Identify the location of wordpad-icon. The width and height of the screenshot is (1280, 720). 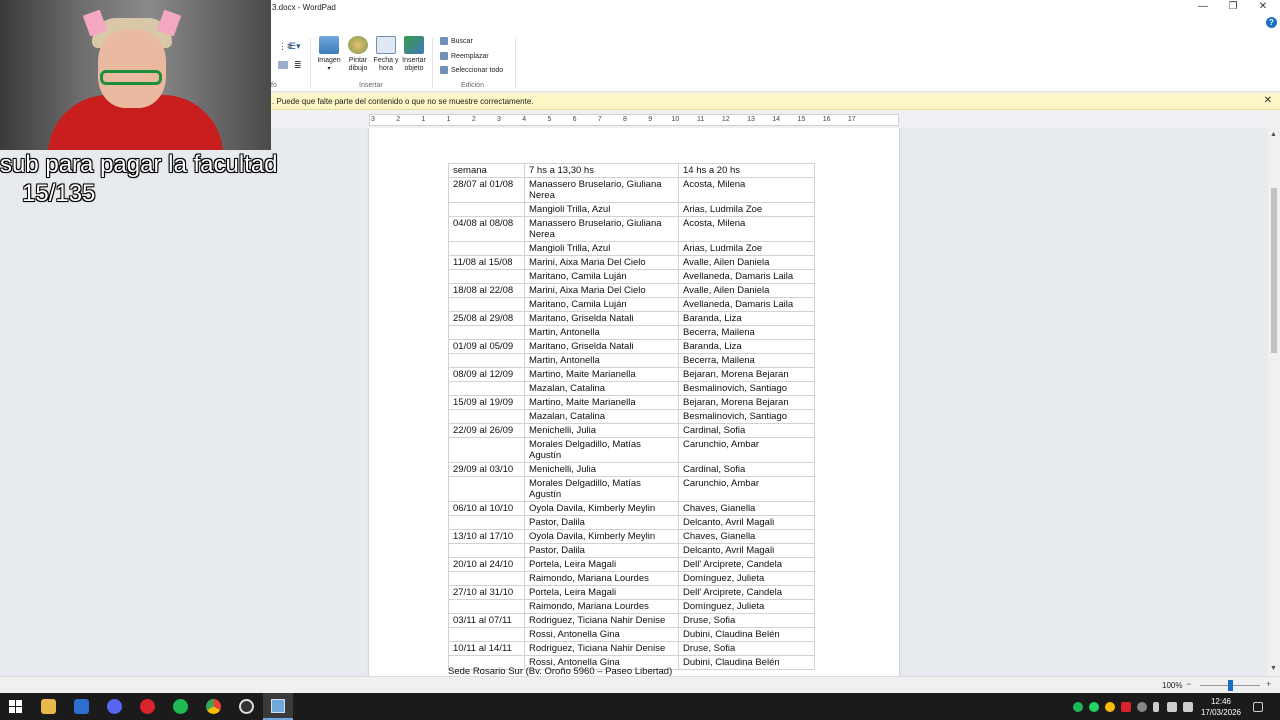
(278, 706).